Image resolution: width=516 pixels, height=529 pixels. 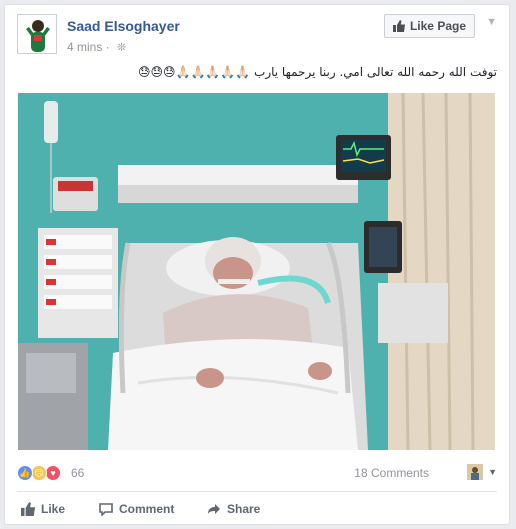 I want to click on reaction-count: 66, so click(x=77, y=473).